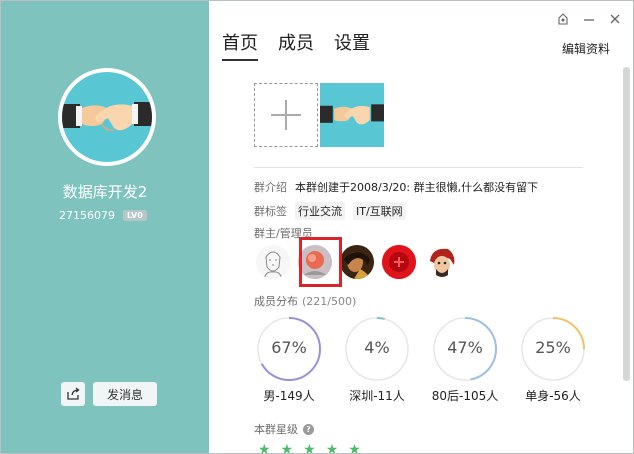  Describe the element at coordinates (626, 224) in the screenshot. I see `scrollbar` at that location.